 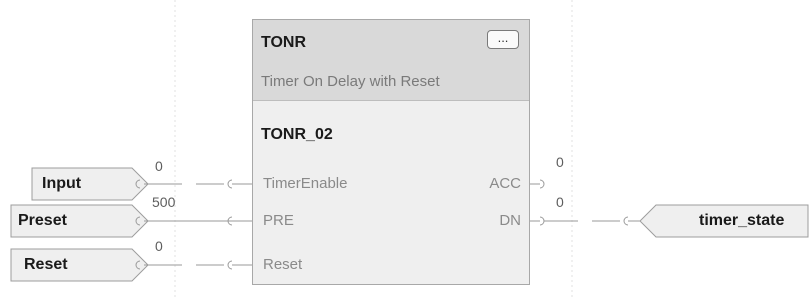 I want to click on pin-dn: DN, so click(x=510, y=220).